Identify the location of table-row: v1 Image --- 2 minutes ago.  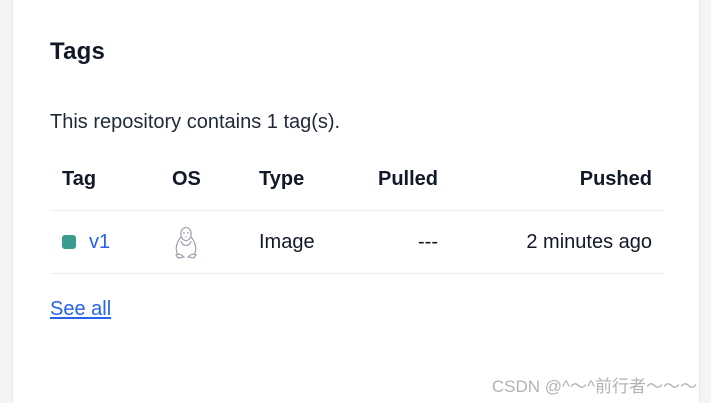
(357, 242).